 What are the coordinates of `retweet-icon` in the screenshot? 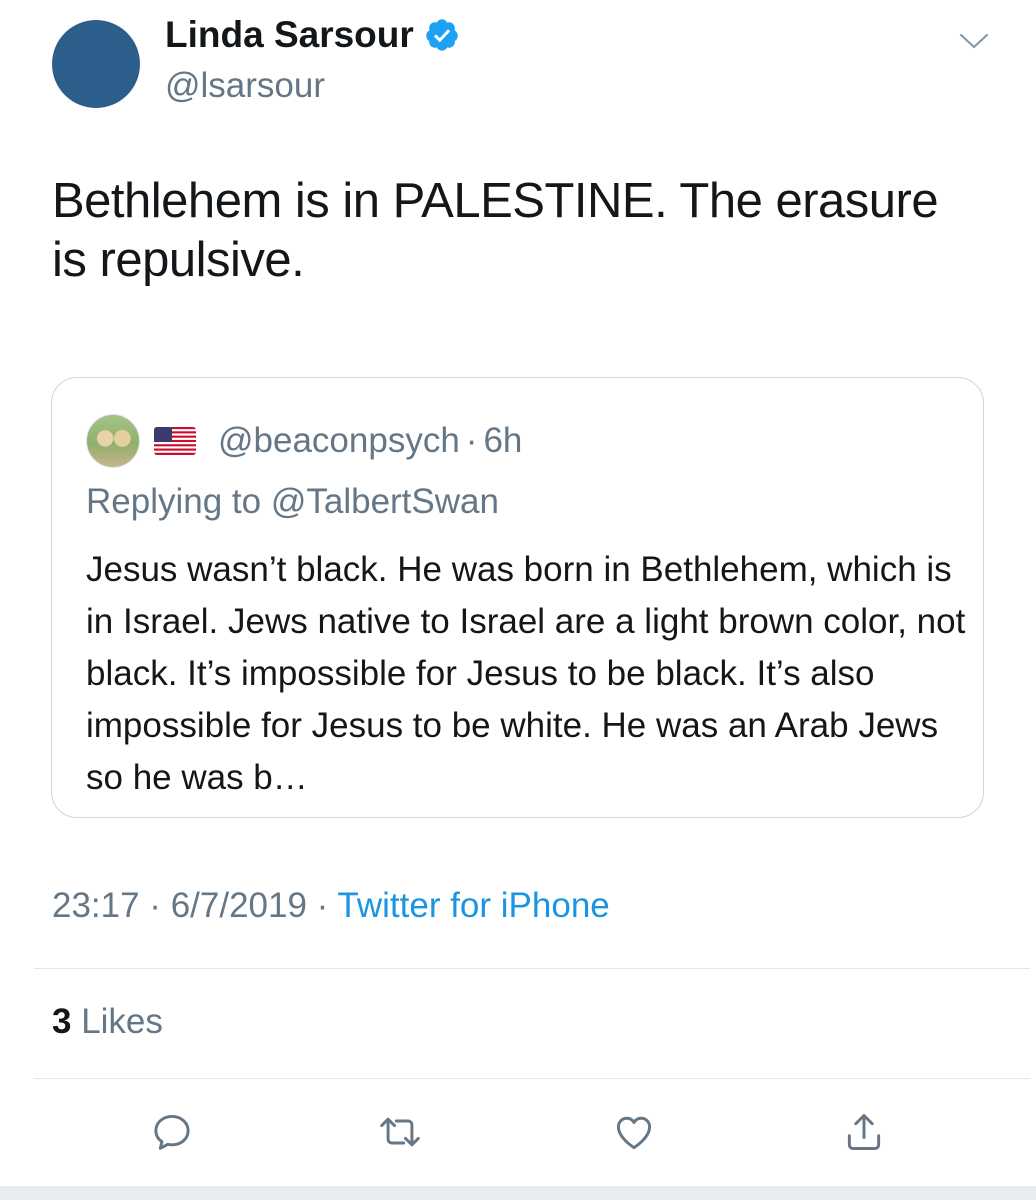 It's located at (400, 1132).